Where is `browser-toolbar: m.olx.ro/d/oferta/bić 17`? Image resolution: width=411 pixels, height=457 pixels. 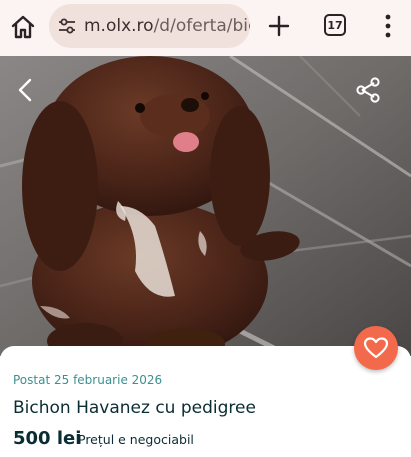 browser-toolbar: m.olx.ro/d/oferta/bić 17 is located at coordinates (205, 28).